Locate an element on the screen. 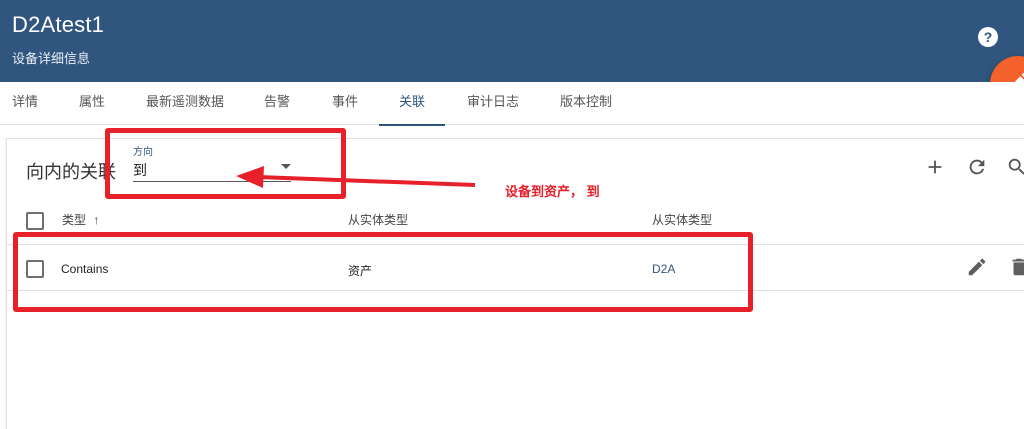 The image size is (1024, 429). tab-audit-logs: 审计日志 is located at coordinates (493, 103).